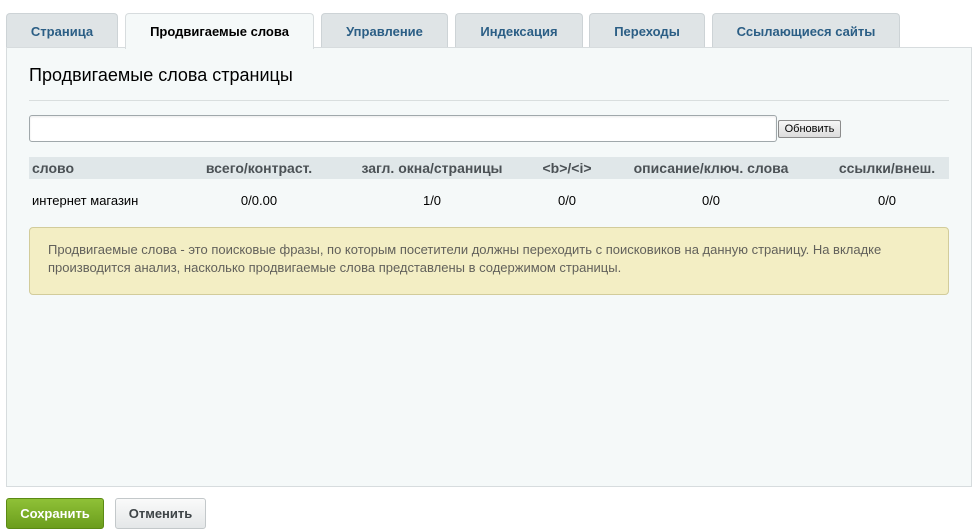 The height and width of the screenshot is (529, 974). I want to click on tab-referring-sites: Ссылающиеся сайты, so click(806, 30).